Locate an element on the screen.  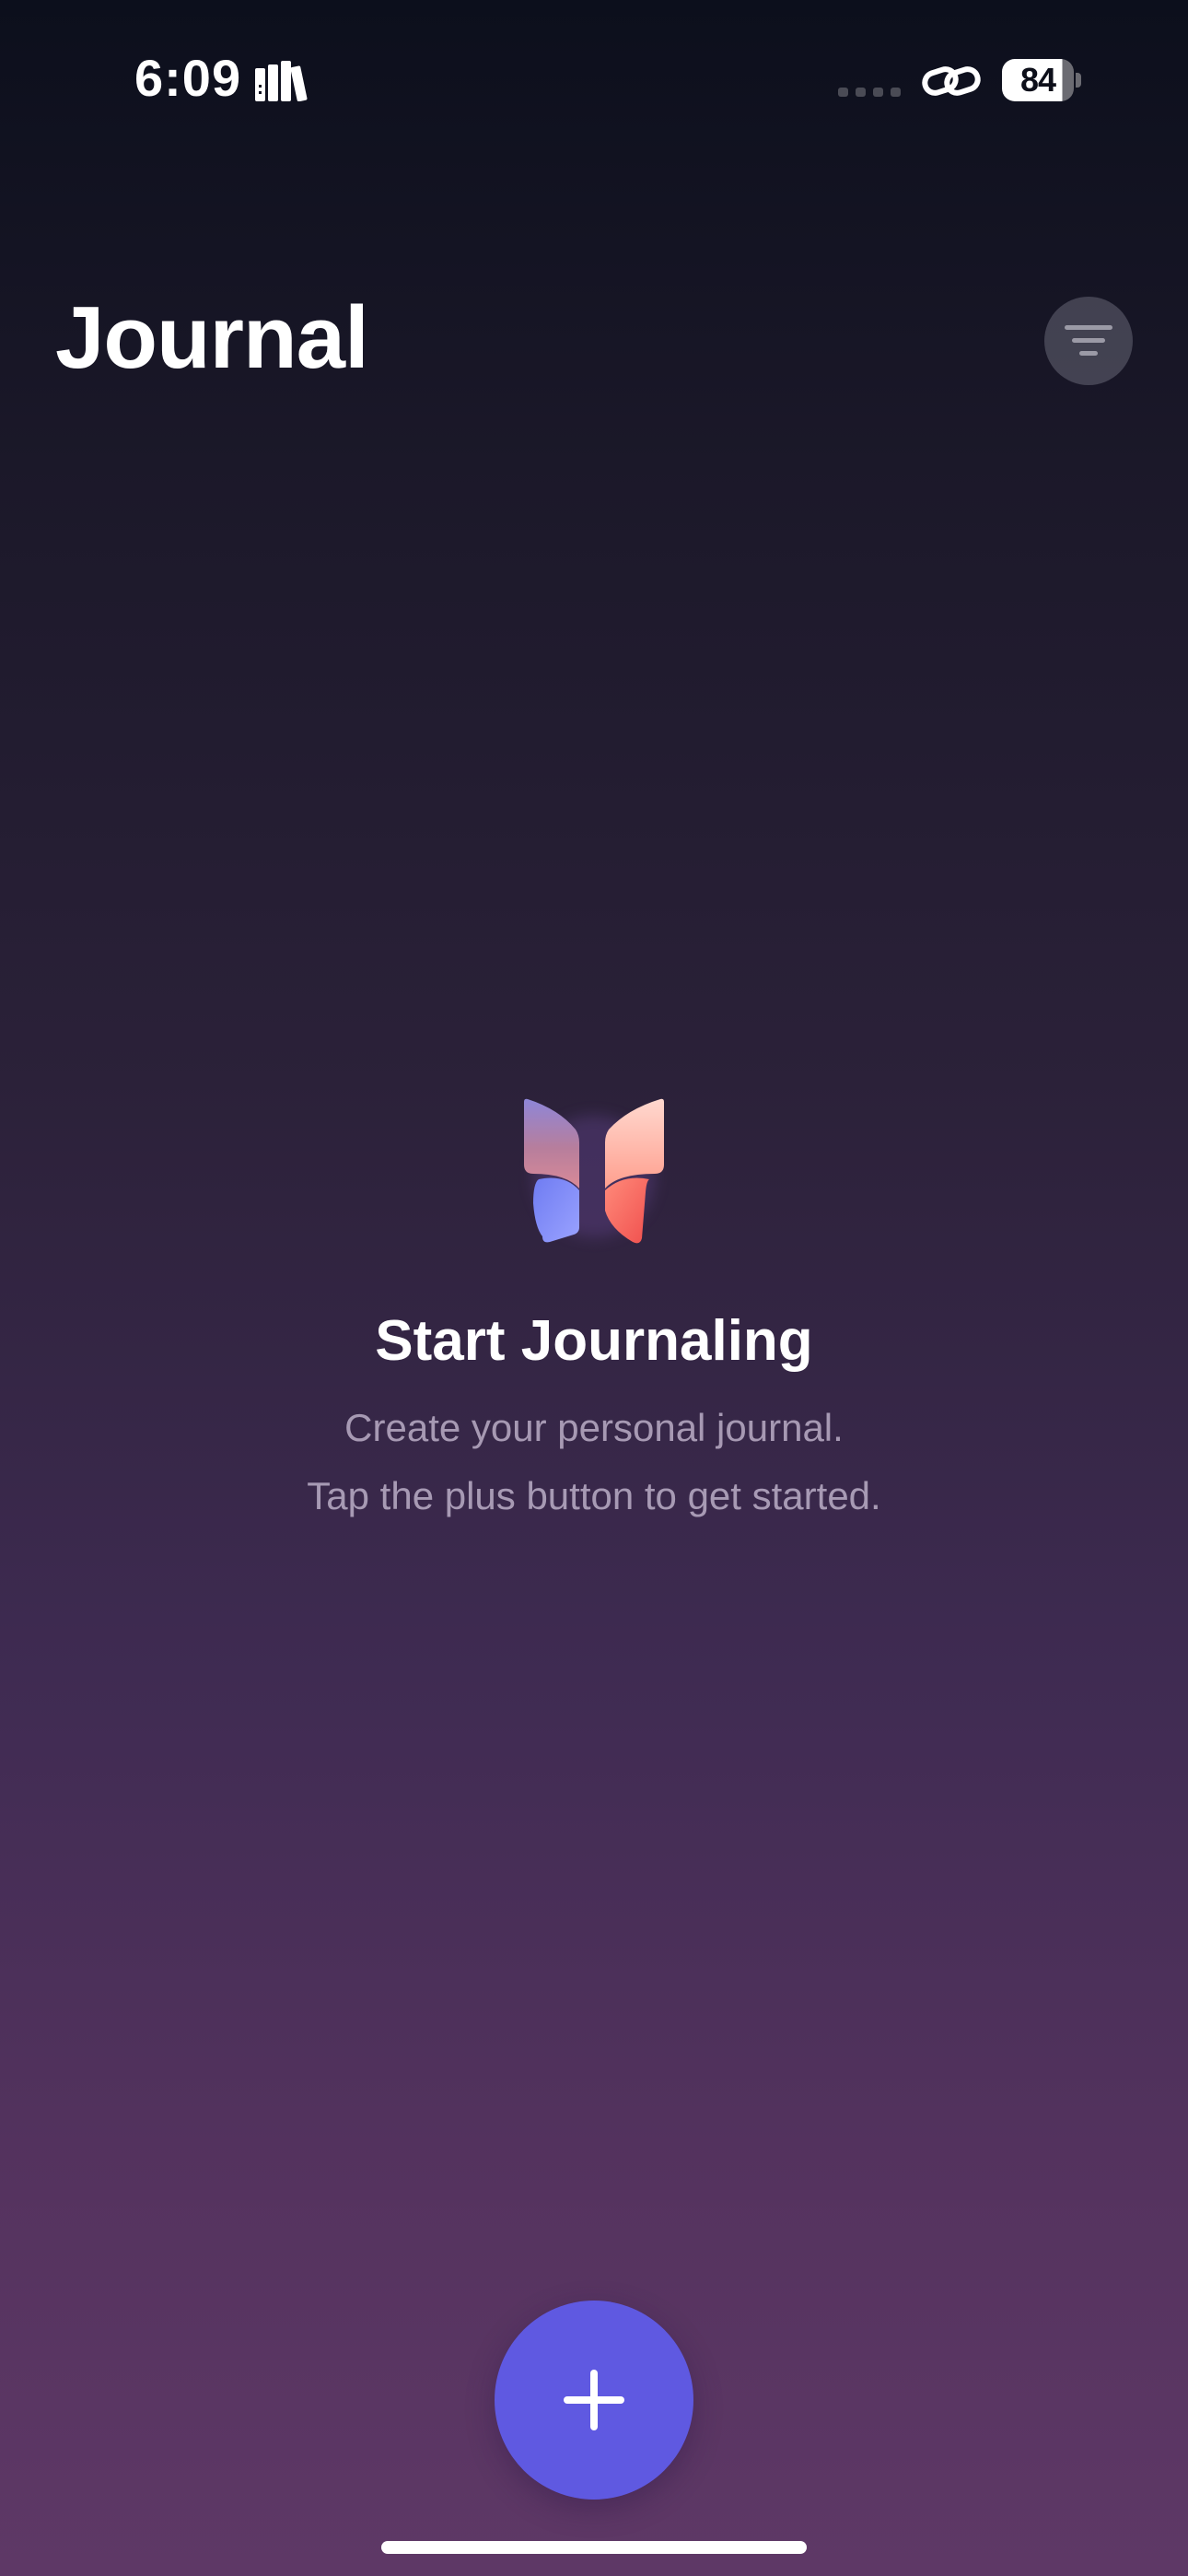
empty-state-title: Start Journaling is located at coordinates (594, 1341).